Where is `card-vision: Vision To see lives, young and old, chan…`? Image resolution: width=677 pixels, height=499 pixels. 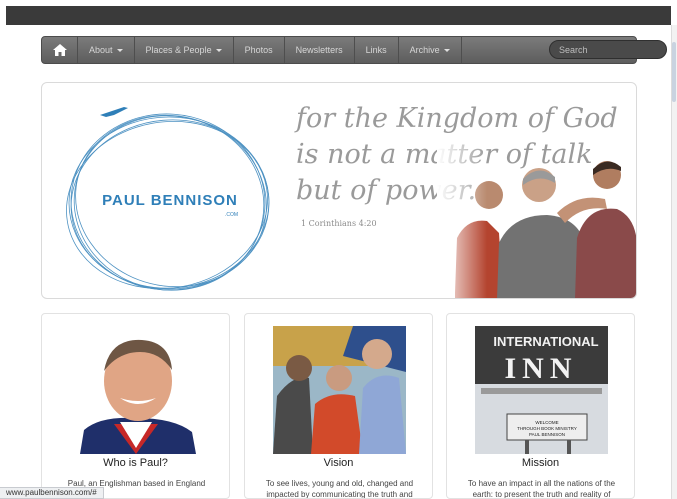
card-vision: Vision To see lives, young and old, chan… is located at coordinates (338, 406).